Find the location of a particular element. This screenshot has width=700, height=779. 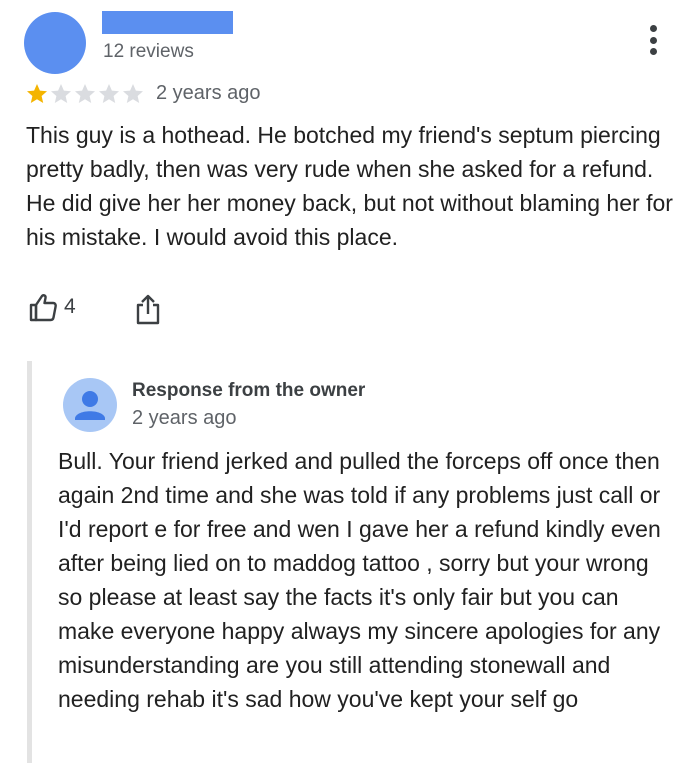

reviewer-avatar is located at coordinates (55, 43).